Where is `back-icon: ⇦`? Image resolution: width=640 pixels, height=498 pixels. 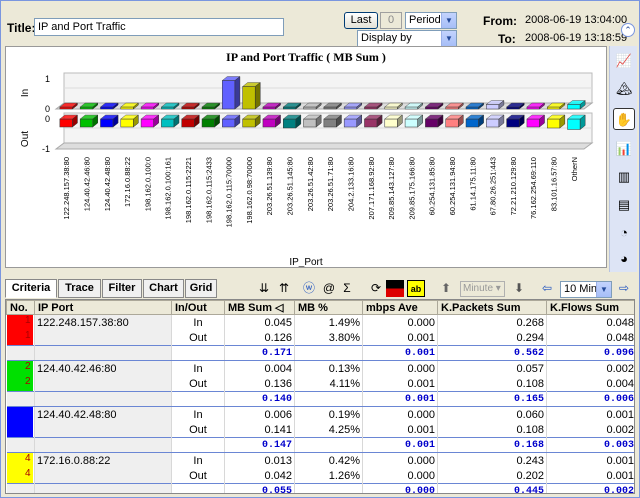 back-icon: ⇦ is located at coordinates (547, 288).